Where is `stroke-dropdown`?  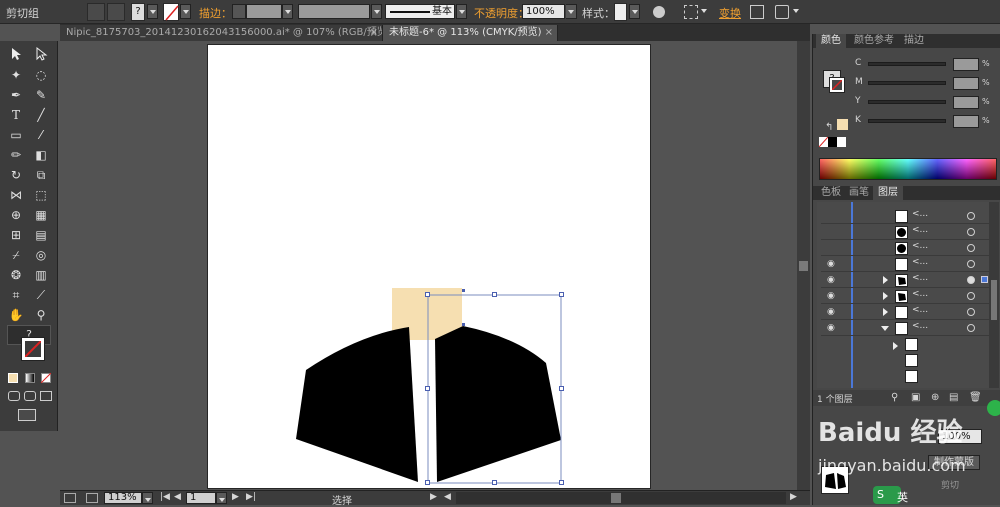 stroke-dropdown is located at coordinates (185, 11).